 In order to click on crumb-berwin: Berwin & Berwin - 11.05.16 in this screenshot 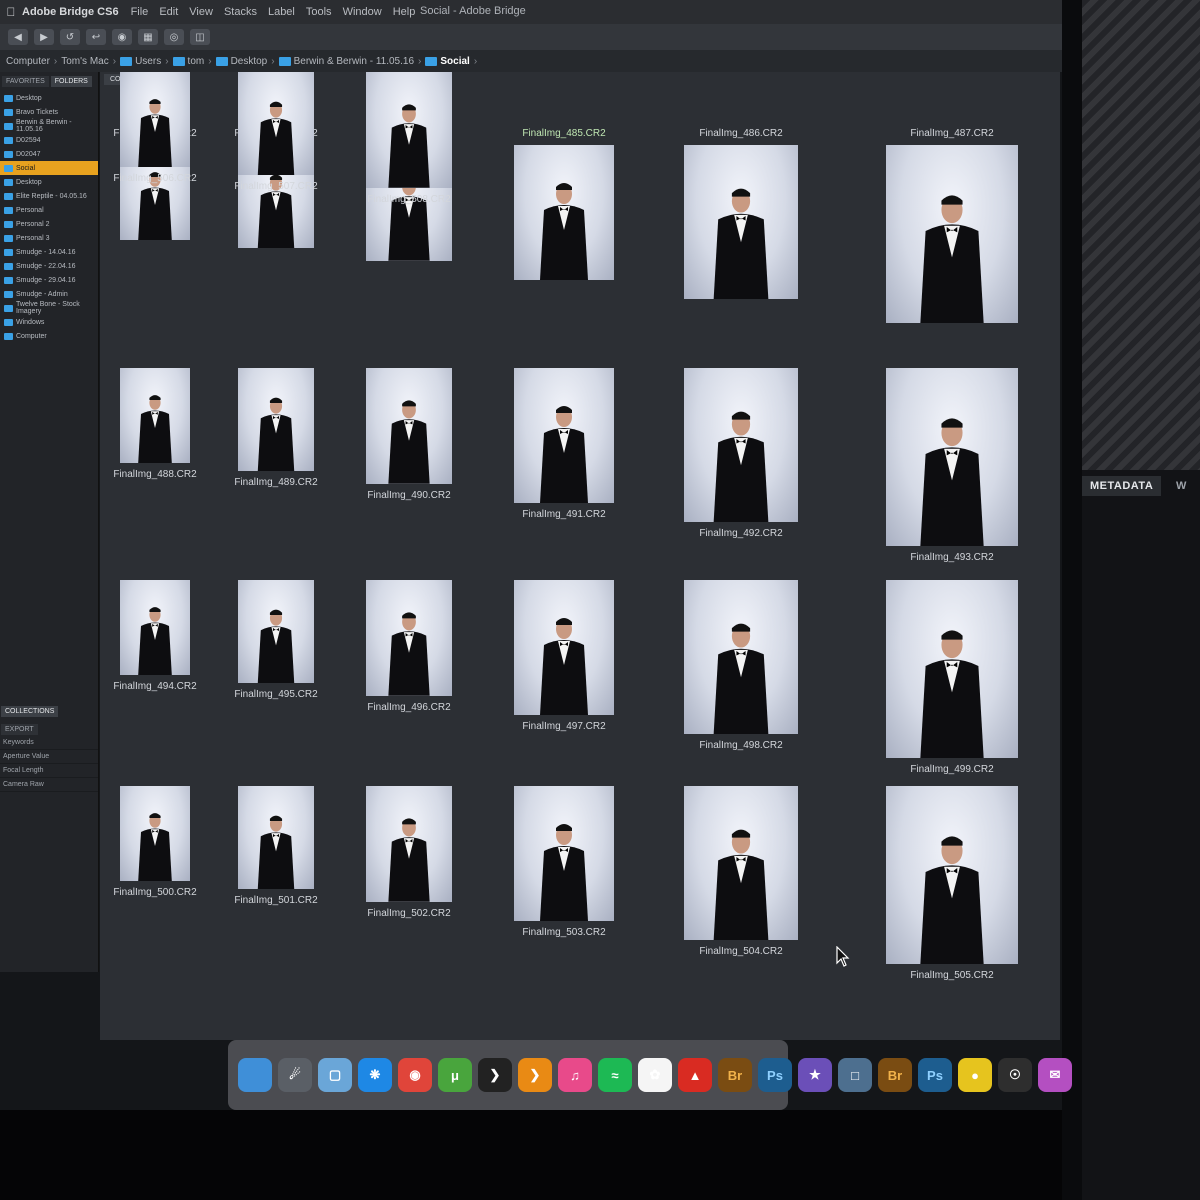, I will do `click(346, 61)`.